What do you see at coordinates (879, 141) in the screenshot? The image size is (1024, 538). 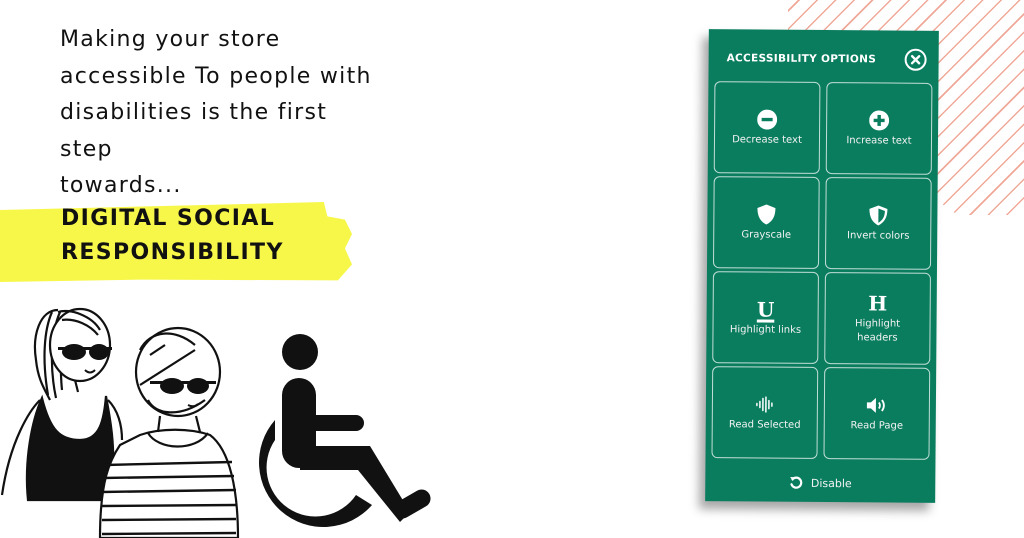 I see `option-label: Increase text` at bounding box center [879, 141].